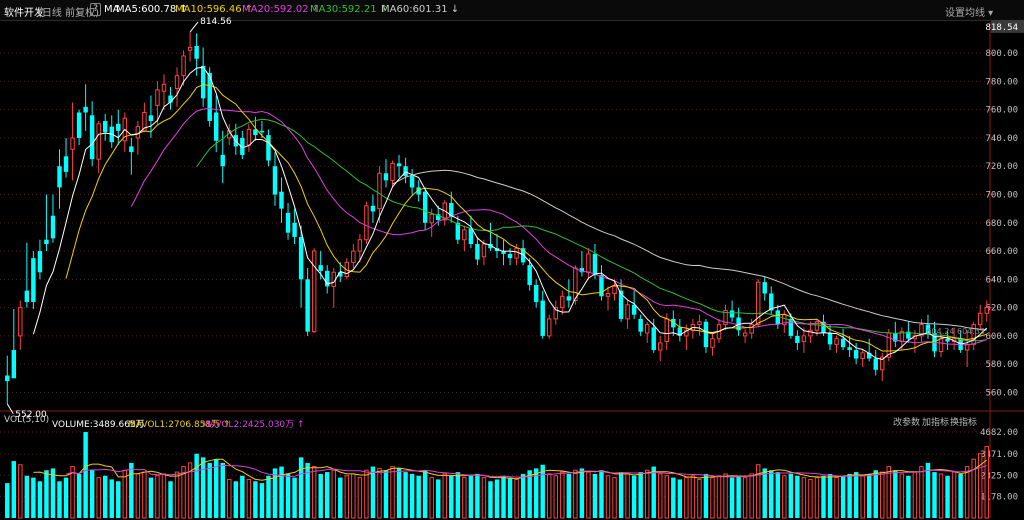 The height and width of the screenshot is (520, 1024). I want to click on price-tick-label: 780.00, so click(1001, 82).